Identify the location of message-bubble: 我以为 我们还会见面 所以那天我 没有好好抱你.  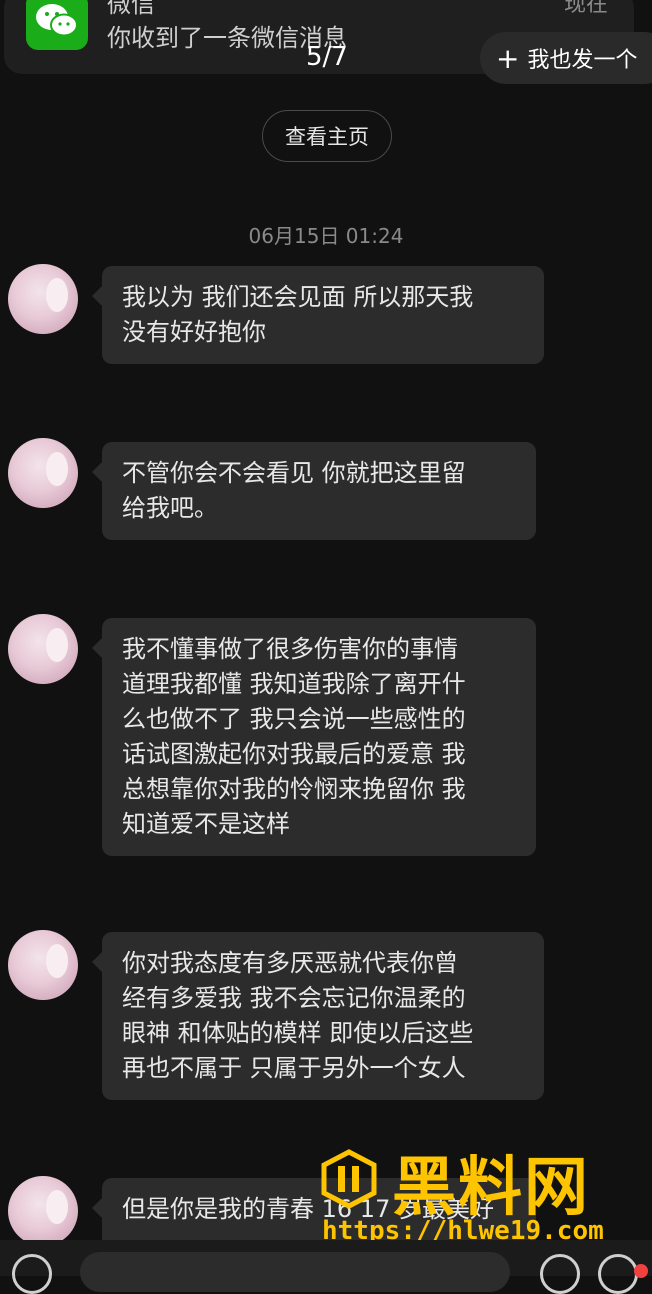
(318, 315).